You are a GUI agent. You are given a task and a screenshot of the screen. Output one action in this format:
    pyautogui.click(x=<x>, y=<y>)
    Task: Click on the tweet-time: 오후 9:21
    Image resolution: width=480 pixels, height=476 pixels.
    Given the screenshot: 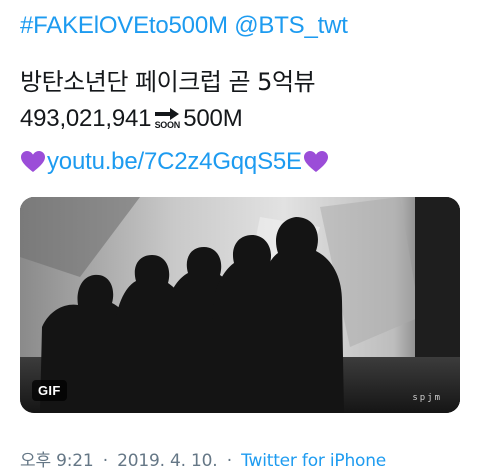 What is the action you would take?
    pyautogui.click(x=57, y=461)
    